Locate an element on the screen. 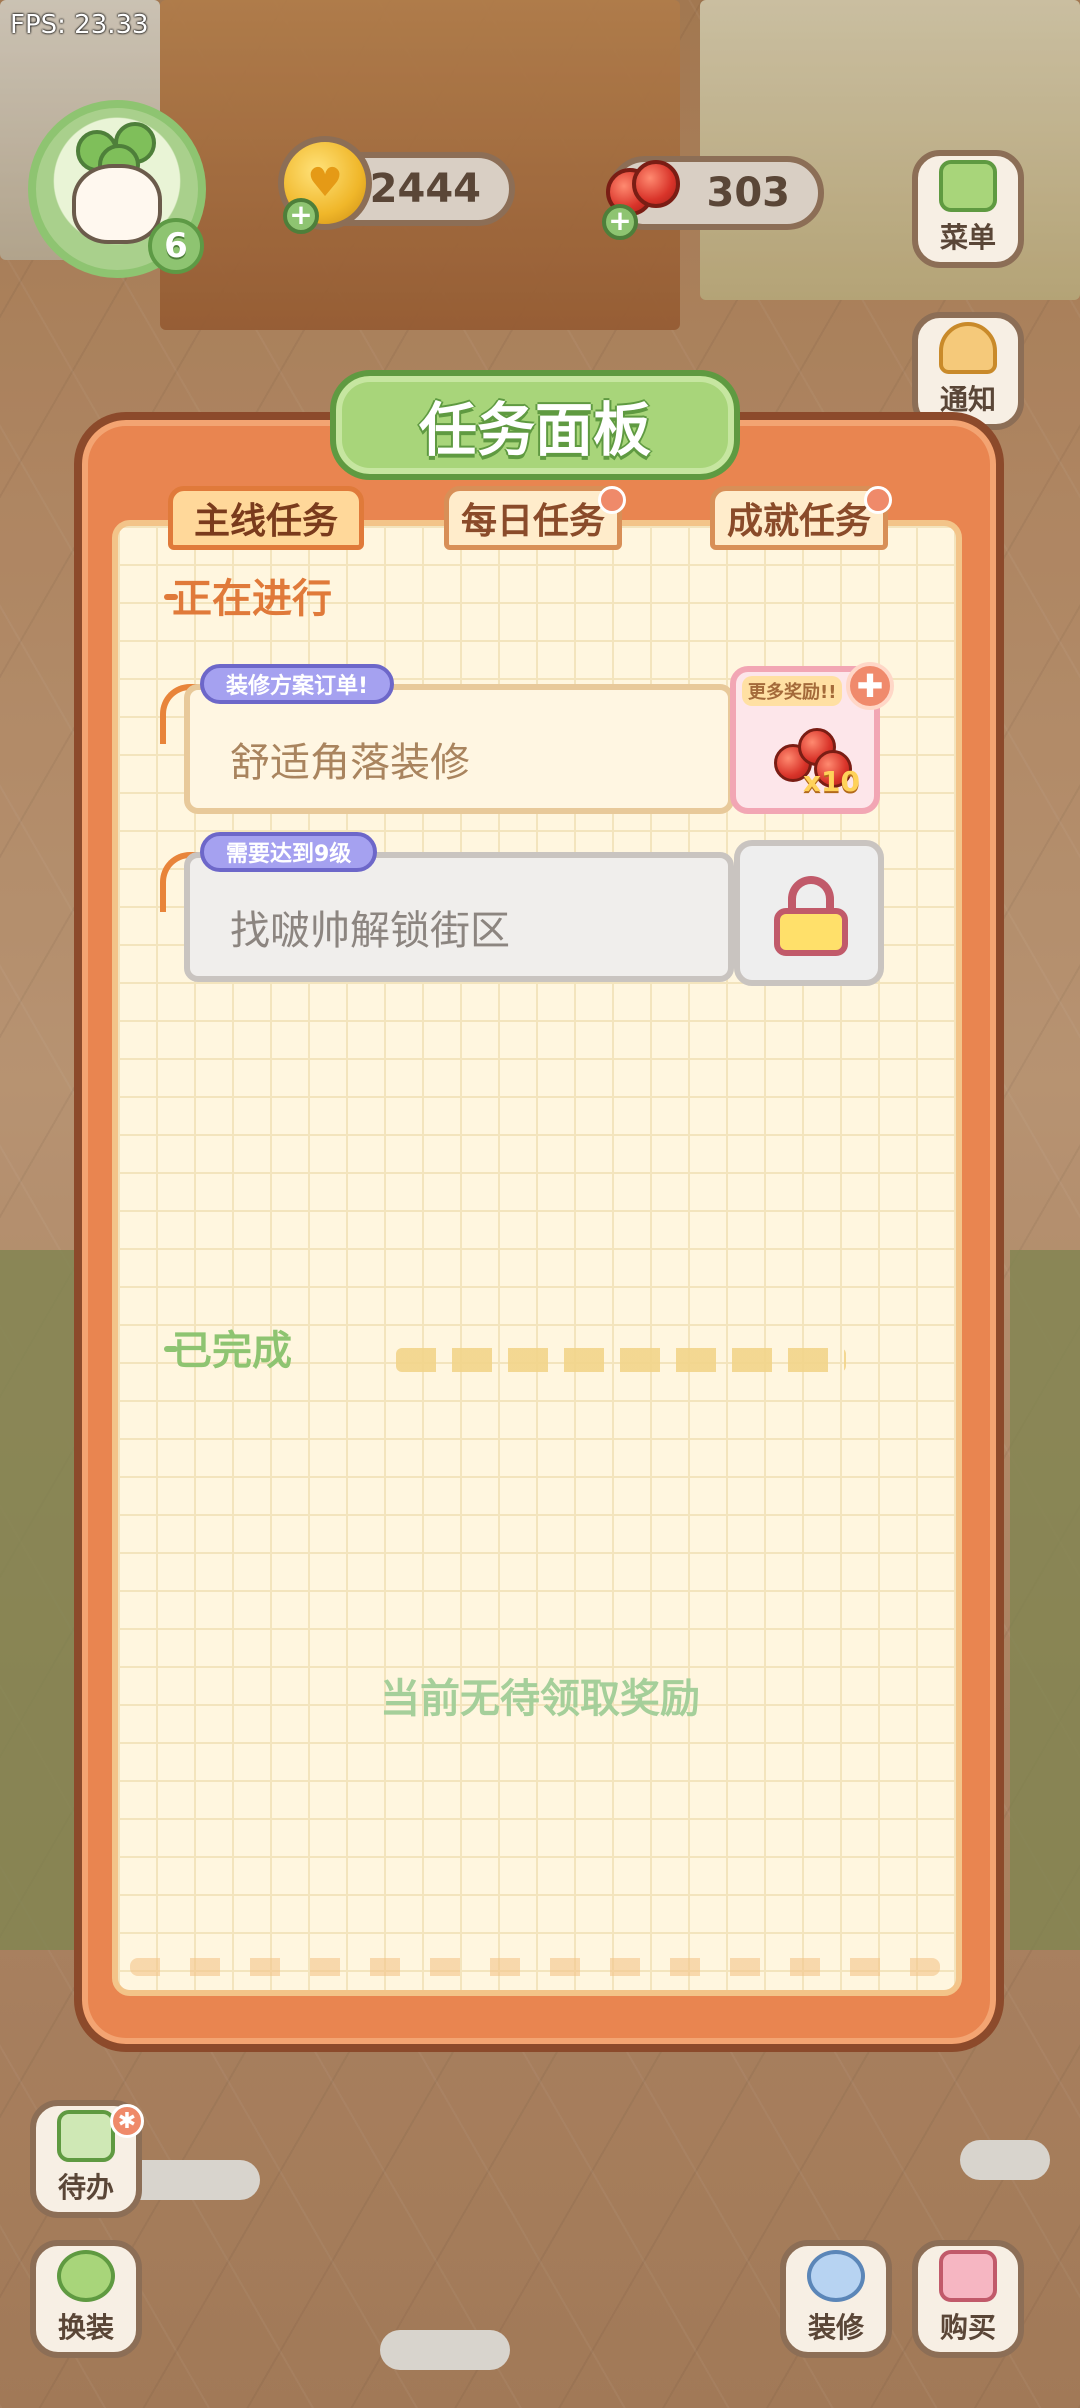  level-requirement-tag: 需要达到9级 is located at coordinates (289, 852).